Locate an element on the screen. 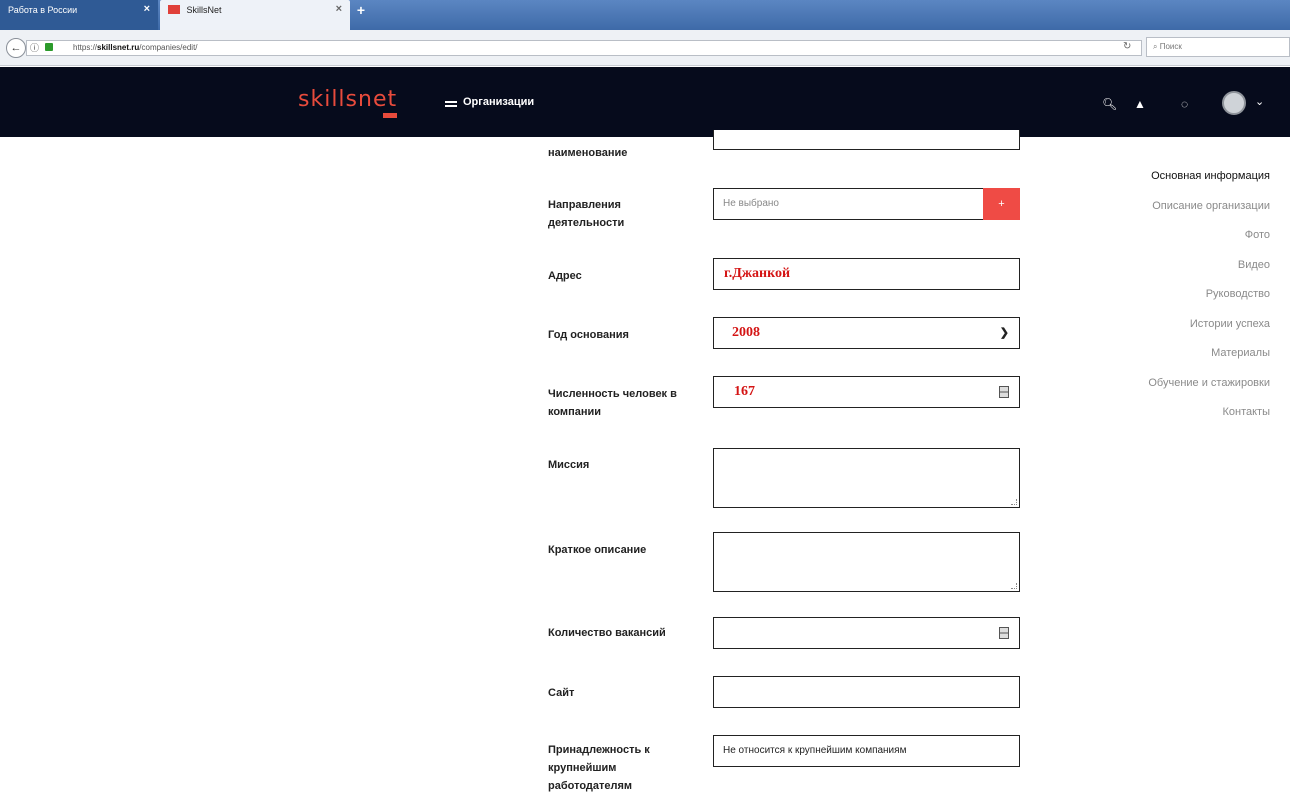 The width and height of the screenshot is (1290, 798). logo-text: skillsnet is located at coordinates (348, 99).